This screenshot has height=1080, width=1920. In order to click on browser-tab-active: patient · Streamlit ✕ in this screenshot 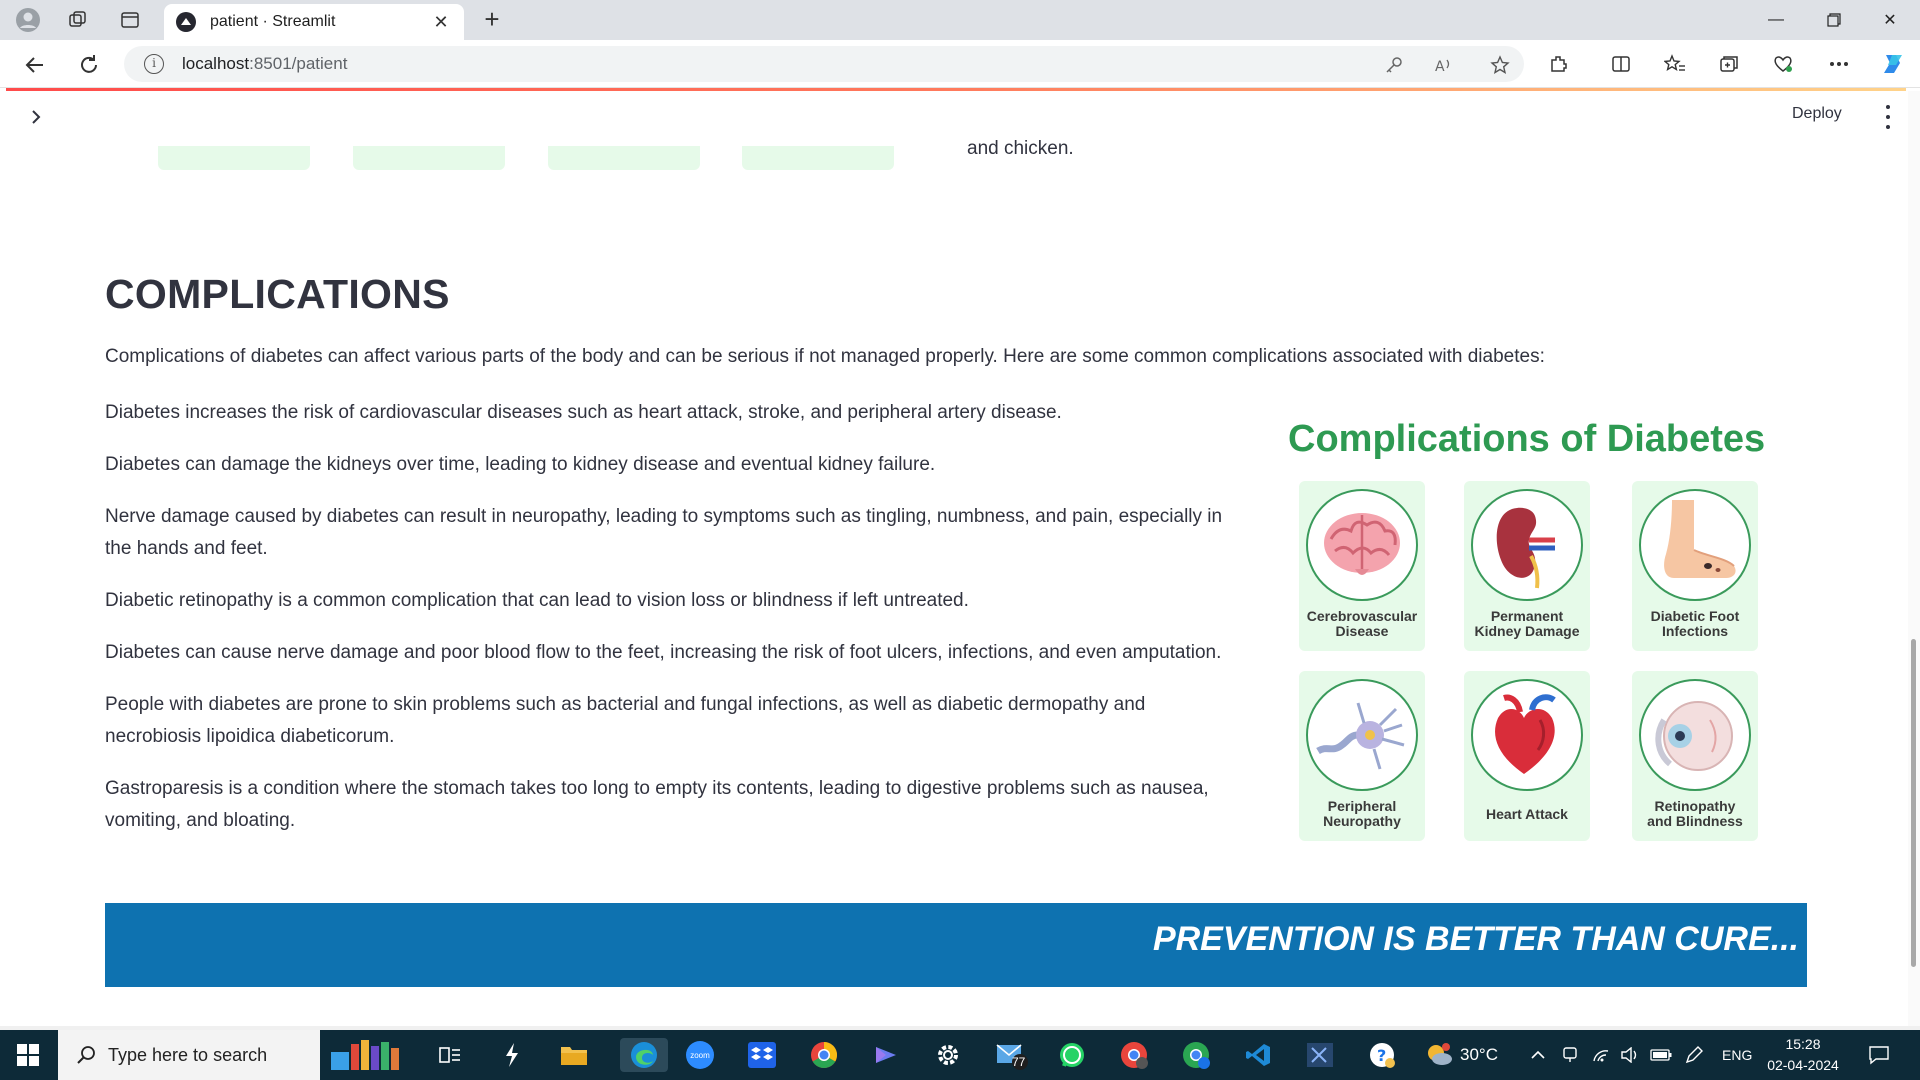, I will do `click(314, 22)`.